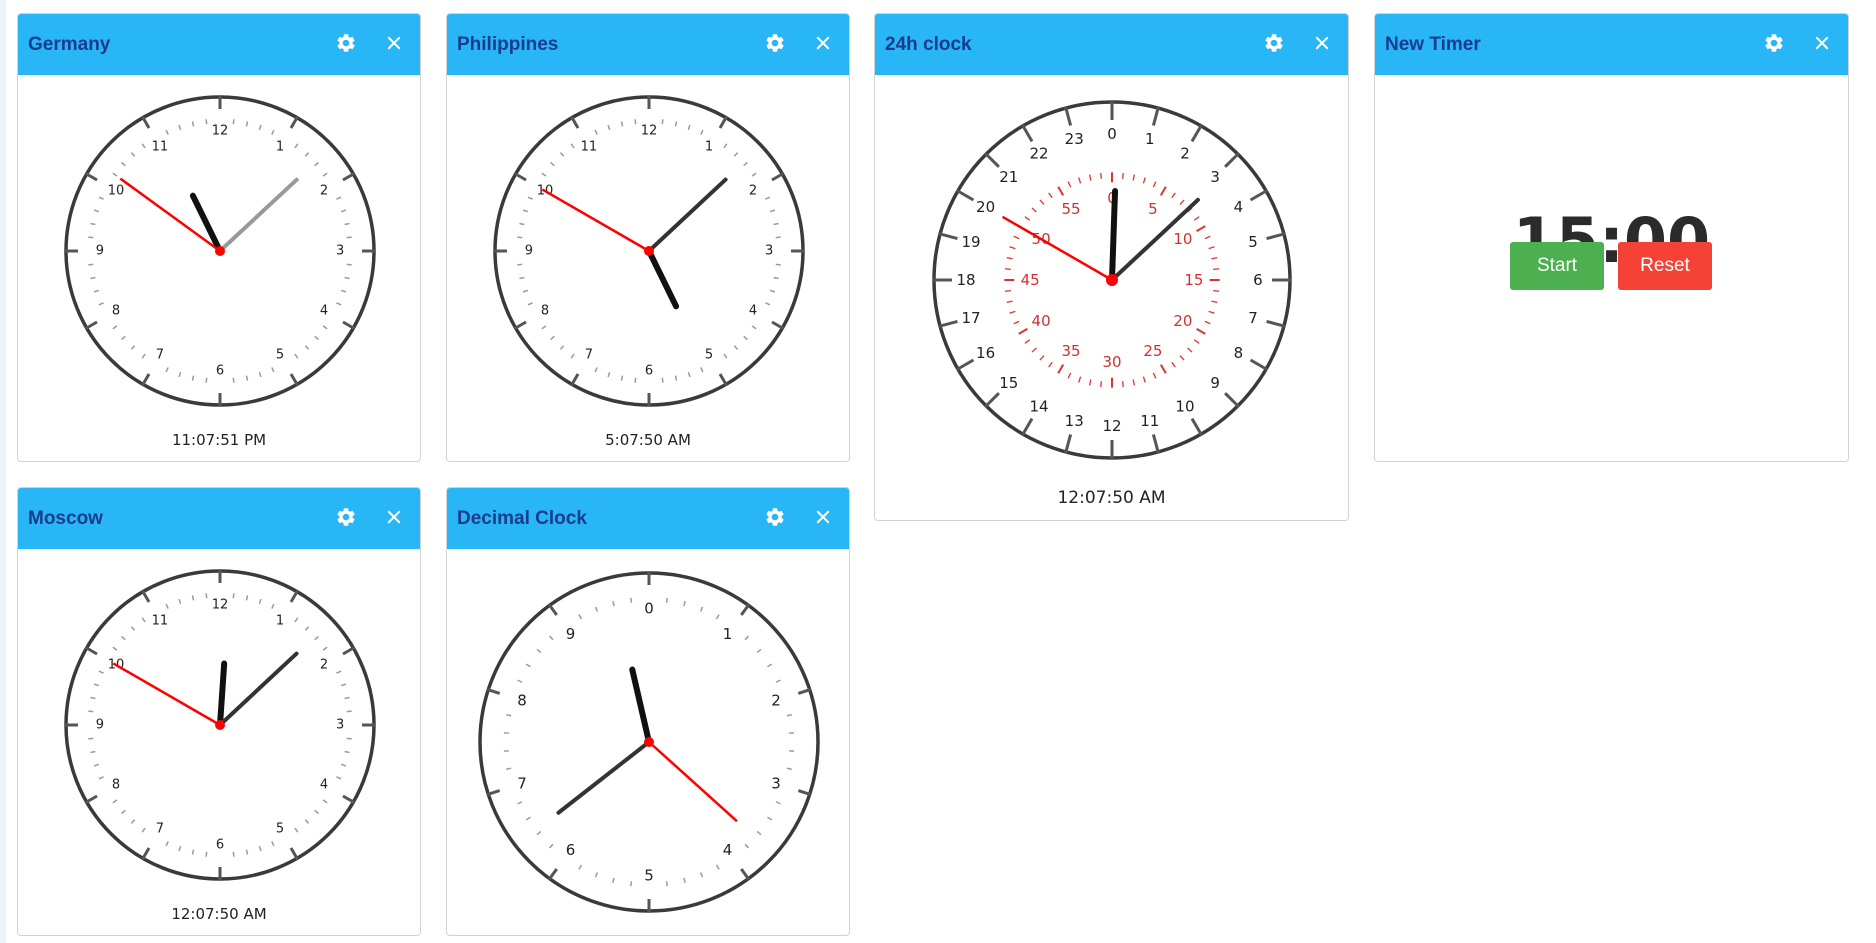 The height and width of the screenshot is (943, 1876). I want to click on hour-number: 0, so click(1112, 134).